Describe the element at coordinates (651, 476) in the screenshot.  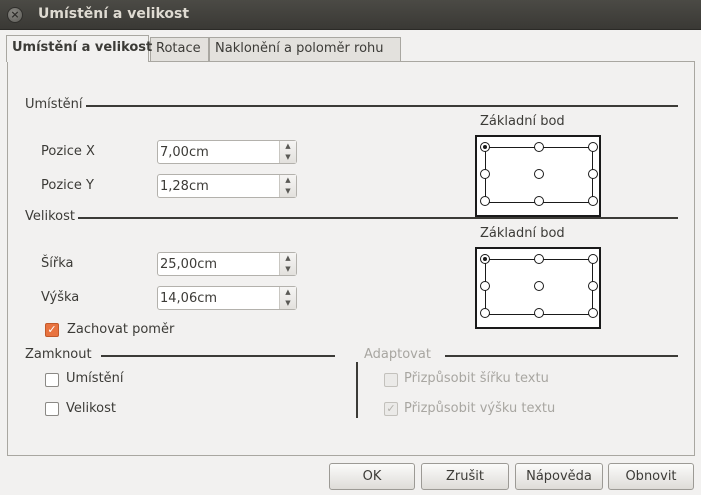
I see `reset-button: Obnovit` at that location.